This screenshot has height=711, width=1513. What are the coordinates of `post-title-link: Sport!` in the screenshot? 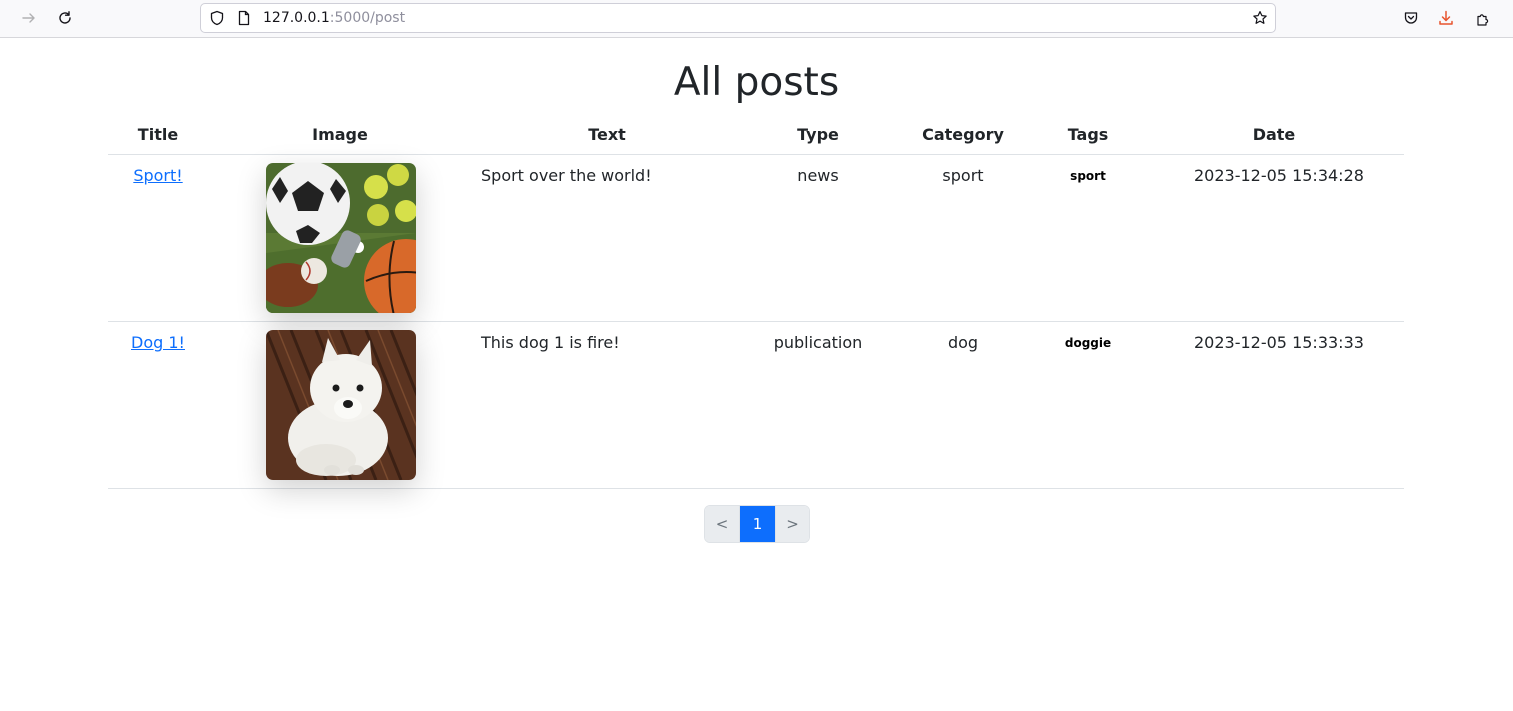 It's located at (157, 175).